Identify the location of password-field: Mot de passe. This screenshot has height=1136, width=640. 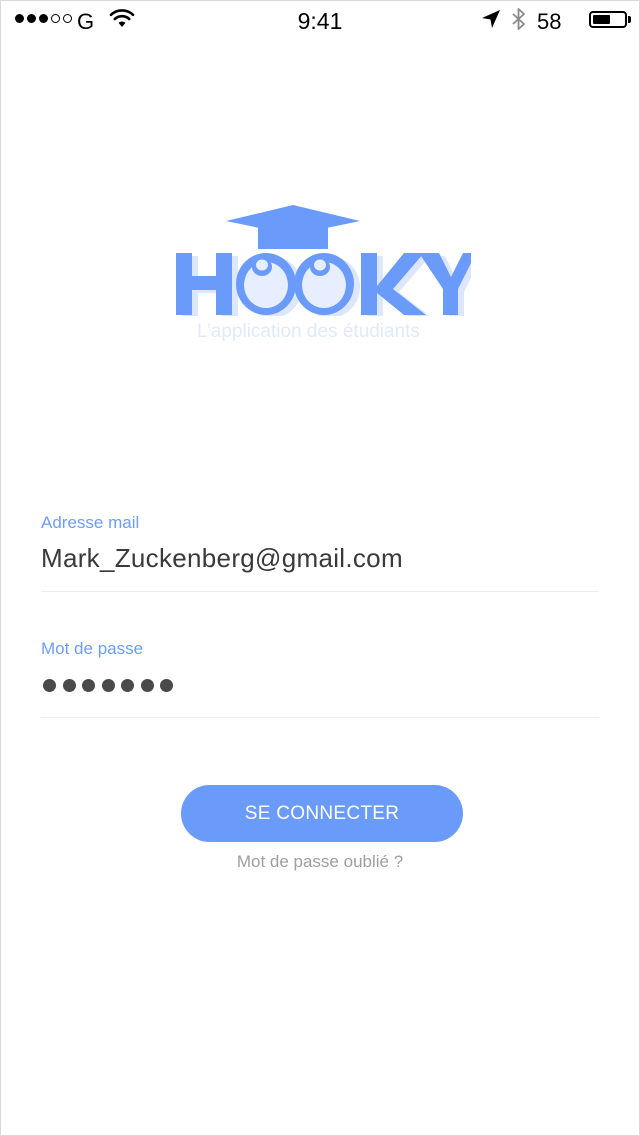
(320, 678).